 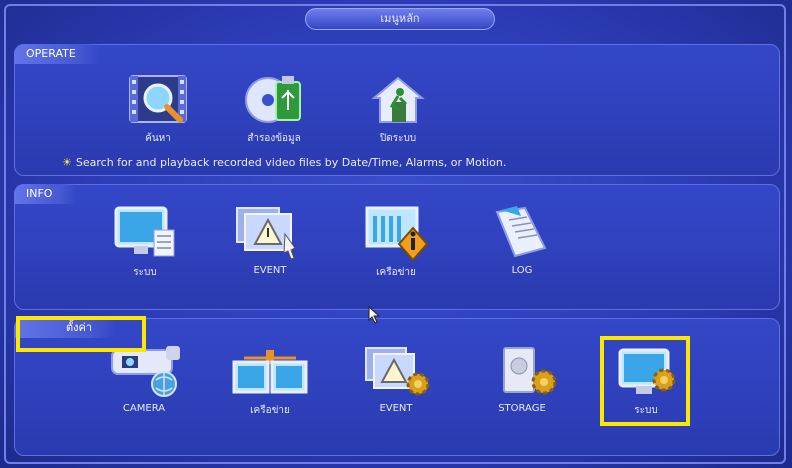 I want to click on setting-event-label: EVENT, so click(x=396, y=408).